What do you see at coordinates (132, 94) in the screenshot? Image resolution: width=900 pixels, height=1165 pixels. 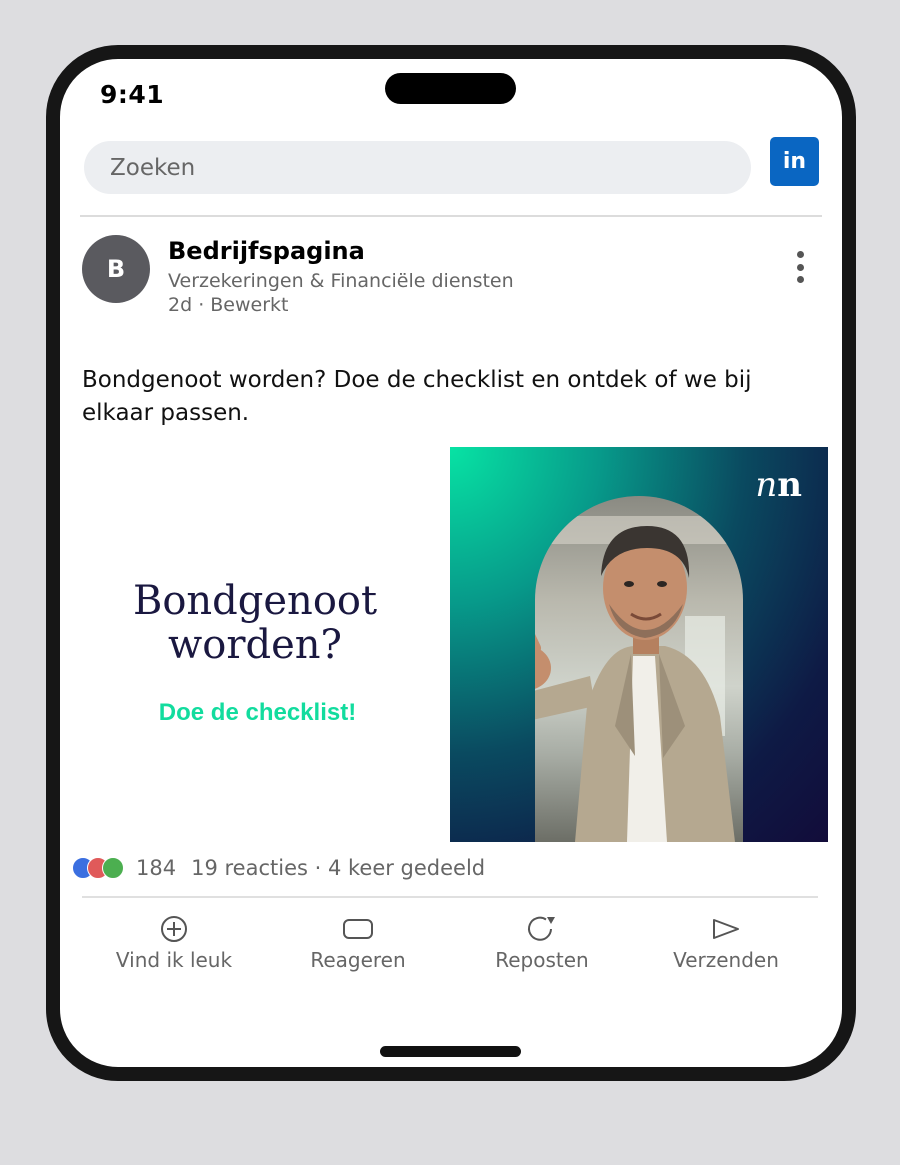 I see `status-time: 9:41` at bounding box center [132, 94].